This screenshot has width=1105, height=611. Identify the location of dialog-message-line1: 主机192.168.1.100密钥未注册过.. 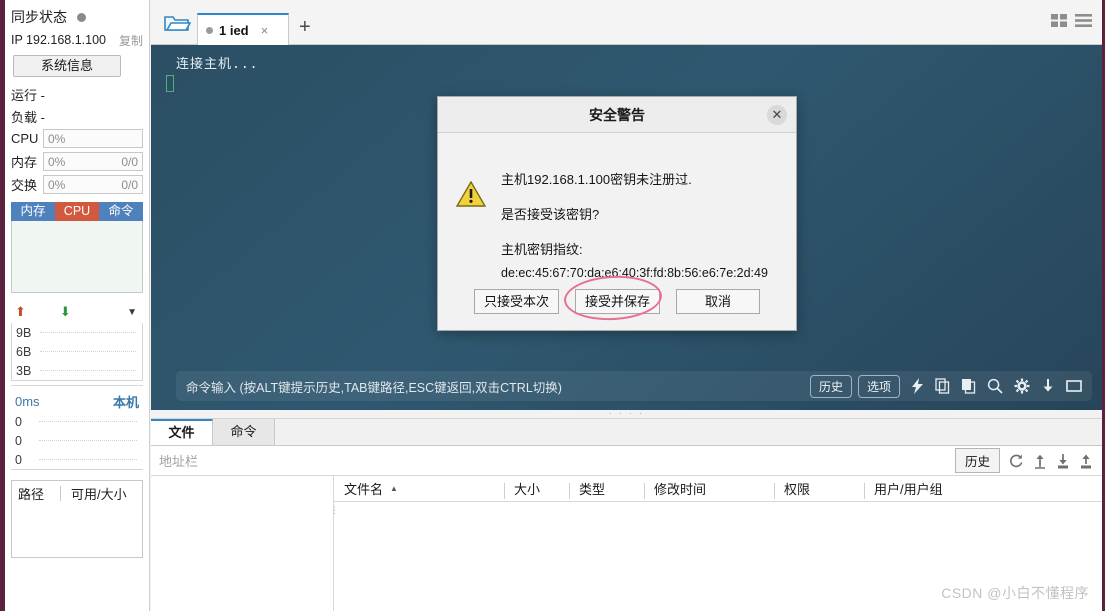
(596, 179).